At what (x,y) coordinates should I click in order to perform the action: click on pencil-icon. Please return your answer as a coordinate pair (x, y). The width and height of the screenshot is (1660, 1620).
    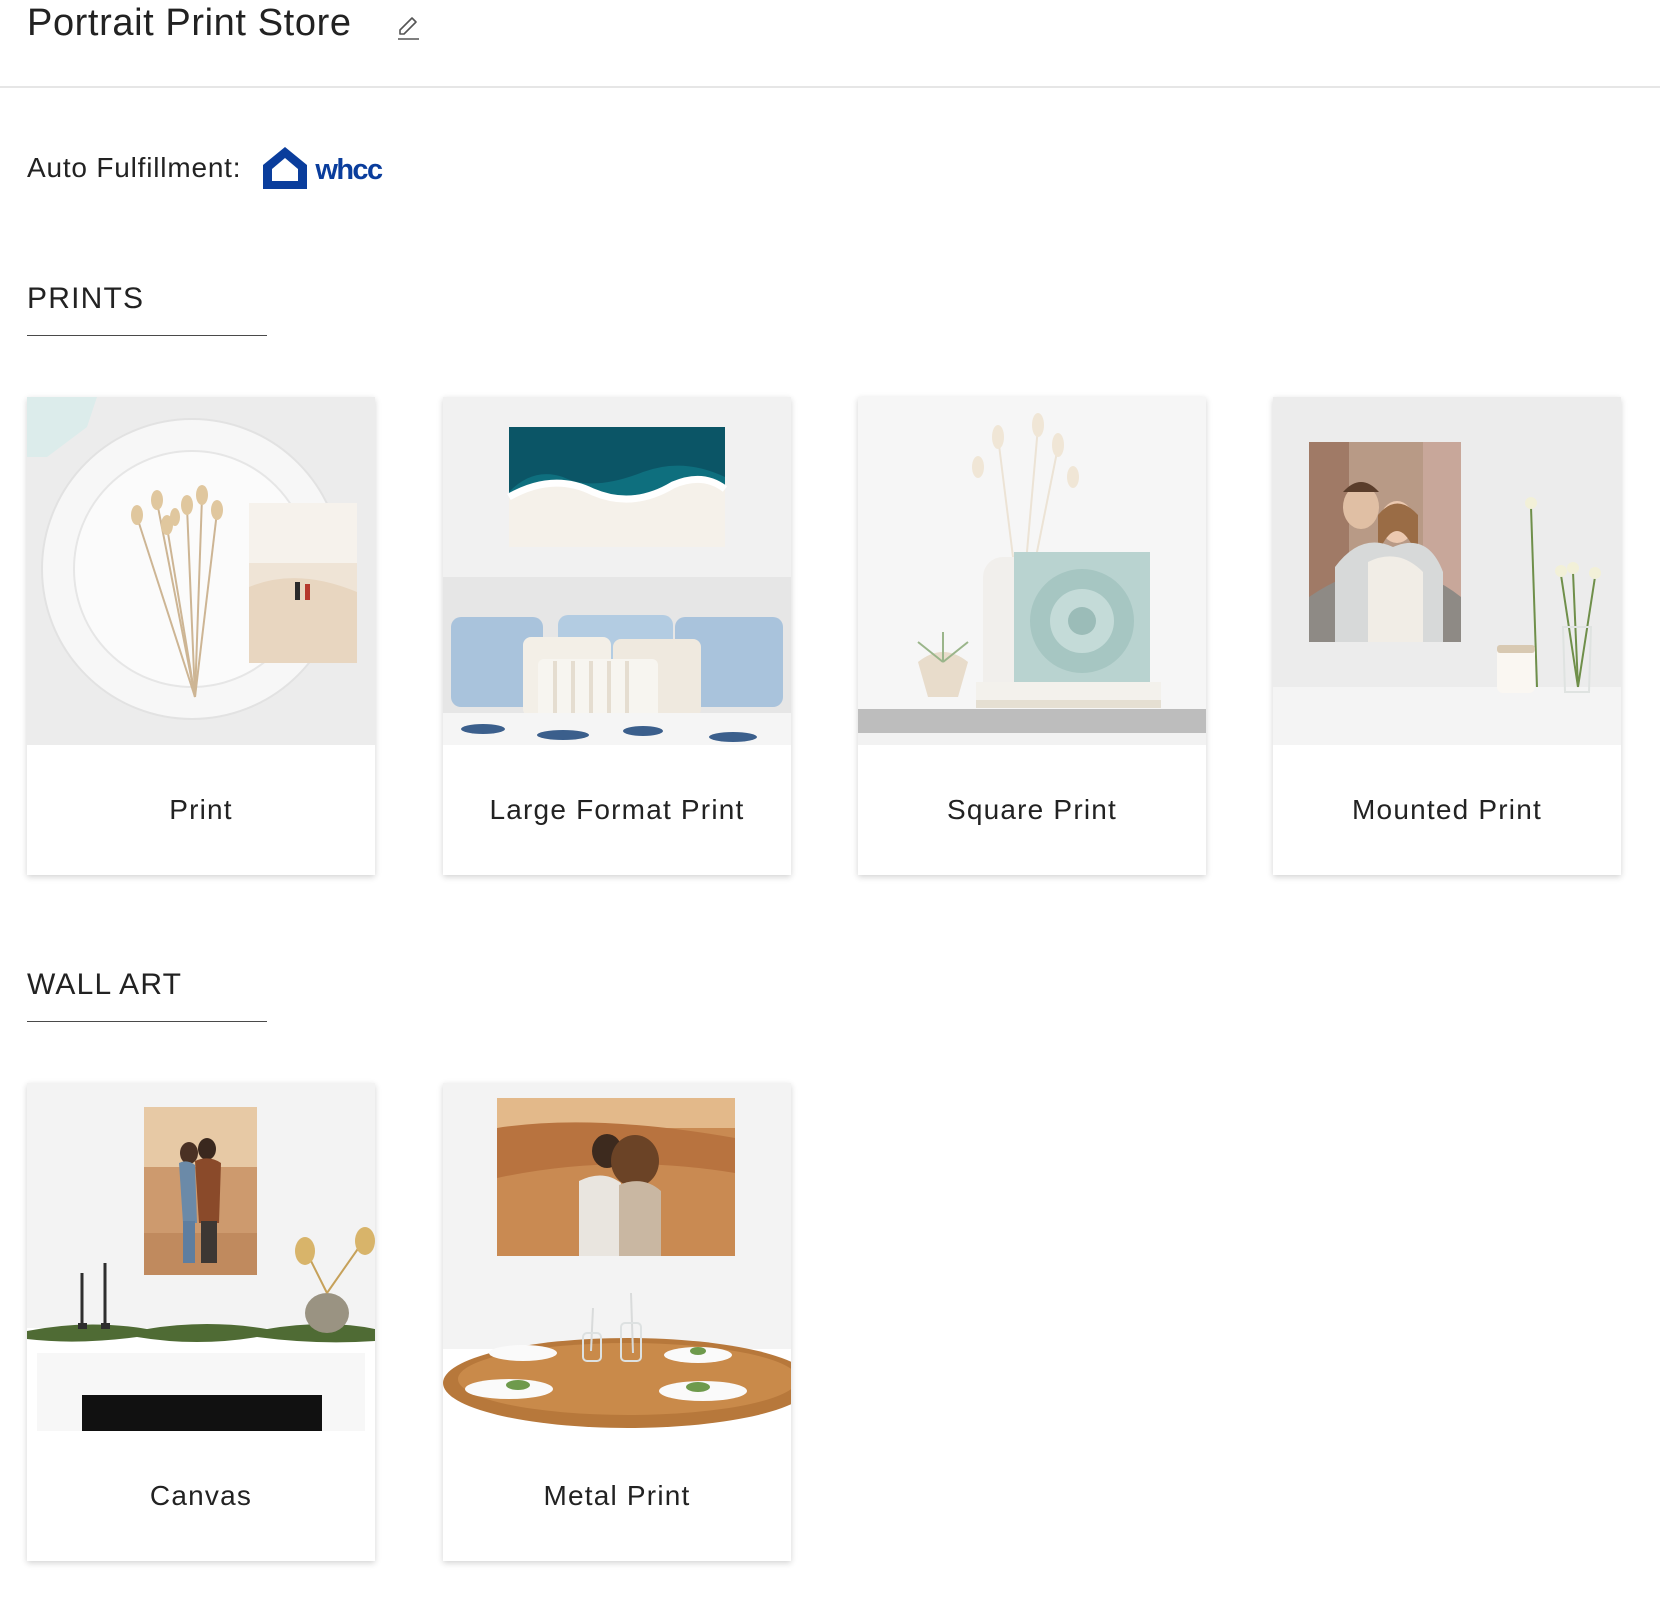
    Looking at the image, I should click on (408, 28).